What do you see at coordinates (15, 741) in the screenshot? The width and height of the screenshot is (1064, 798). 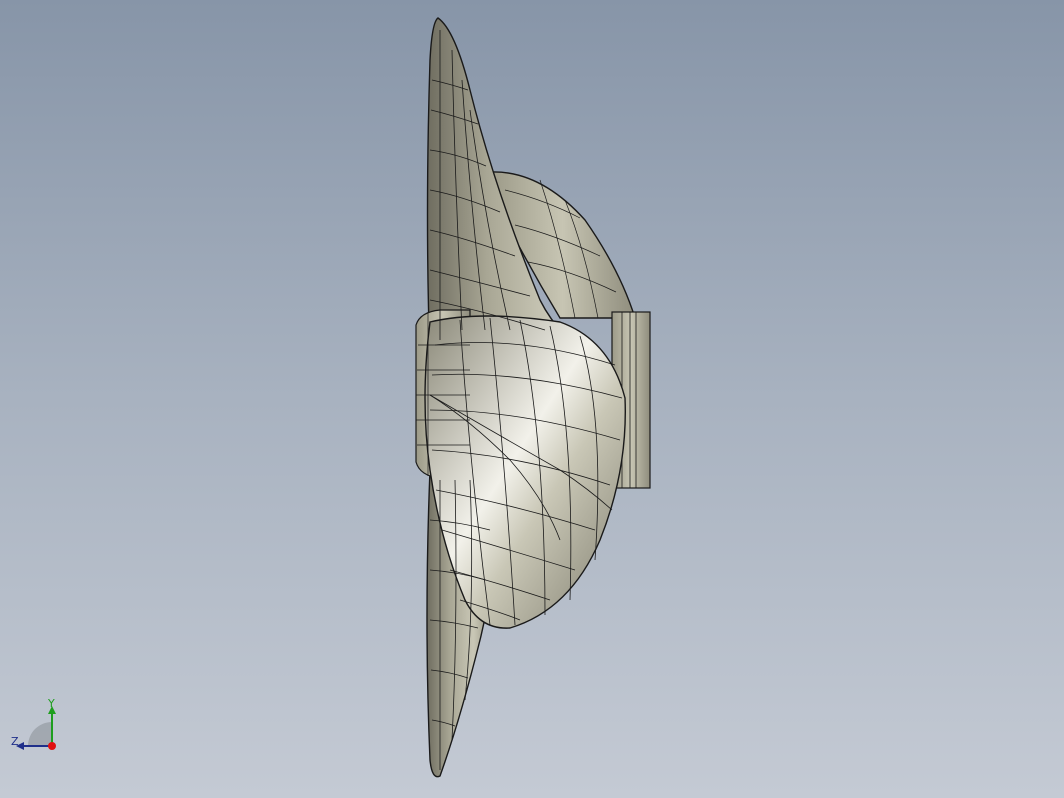 I see `axis-z-label: Z` at bounding box center [15, 741].